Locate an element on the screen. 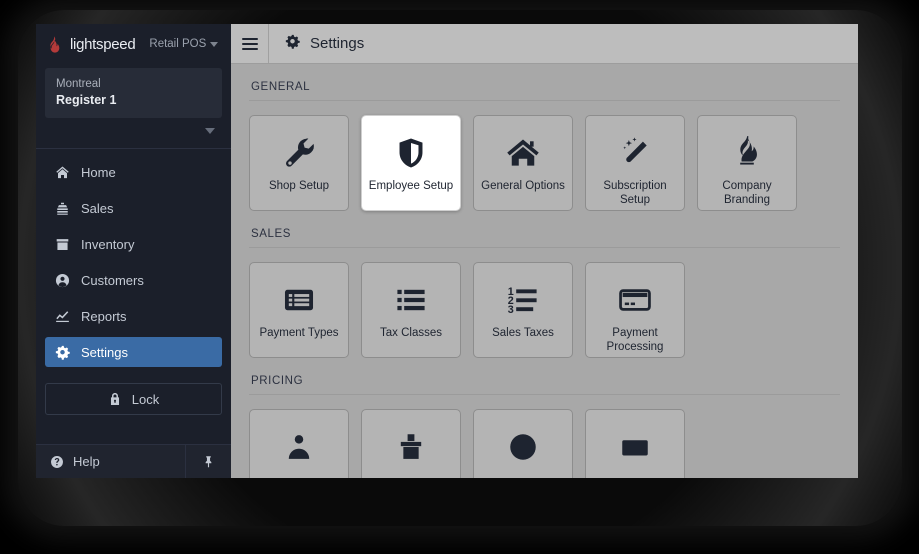  tile-row-pricing is located at coordinates (544, 443).